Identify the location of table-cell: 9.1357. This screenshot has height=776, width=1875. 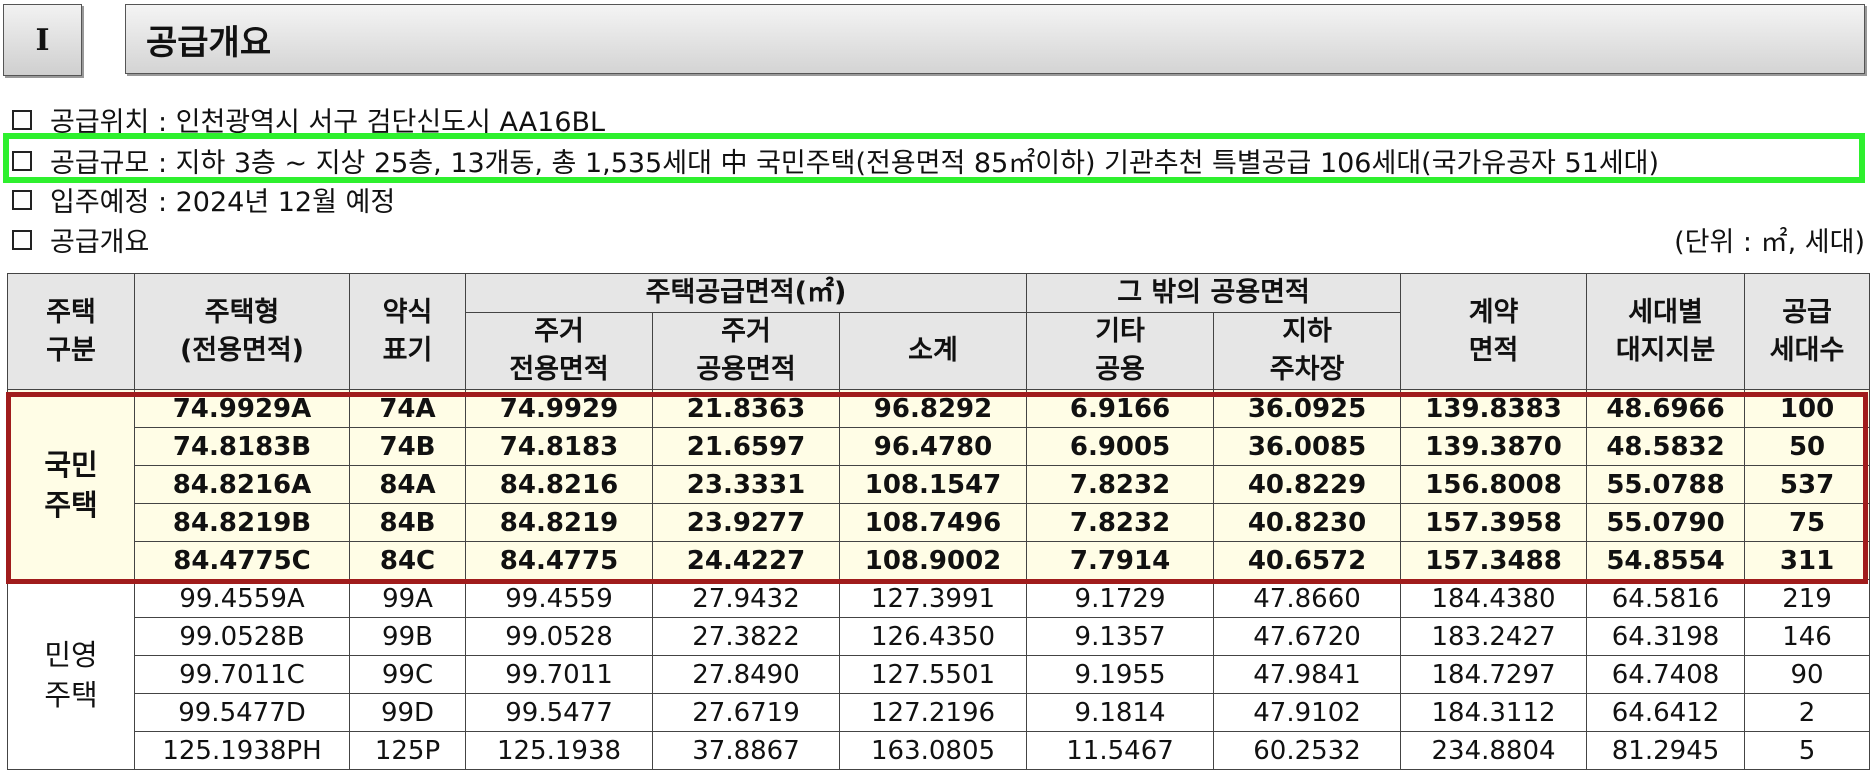
(1120, 636).